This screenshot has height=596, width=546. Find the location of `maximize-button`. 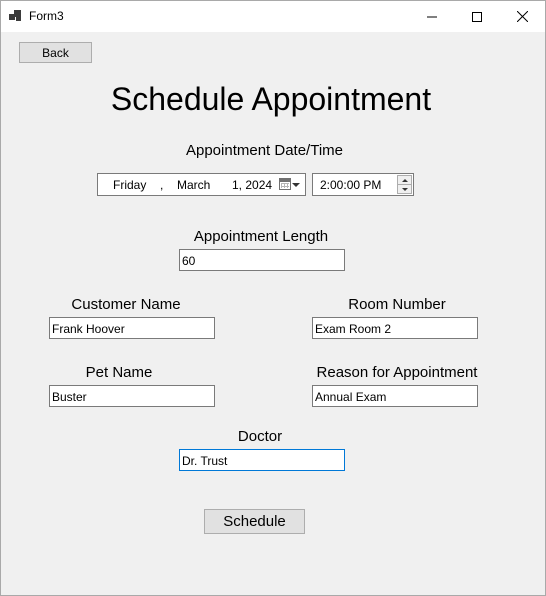

maximize-button is located at coordinates (477, 16).